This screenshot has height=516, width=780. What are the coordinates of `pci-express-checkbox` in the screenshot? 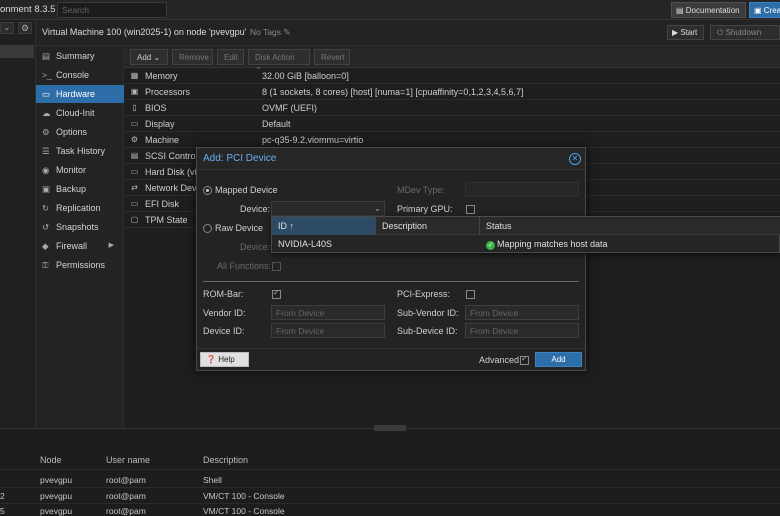 It's located at (470, 294).